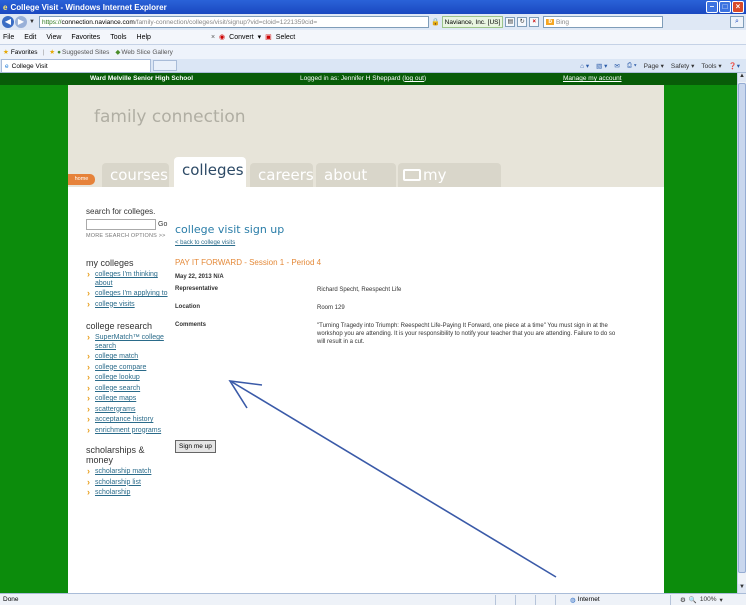 This screenshot has height=605, width=746. What do you see at coordinates (121, 224) in the screenshot?
I see `college-search-input` at bounding box center [121, 224].